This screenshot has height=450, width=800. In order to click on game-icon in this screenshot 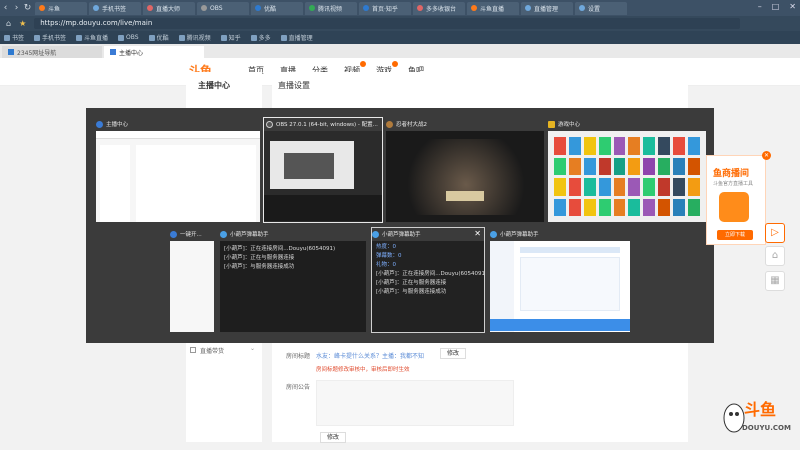, I will do `click(389, 124)`.